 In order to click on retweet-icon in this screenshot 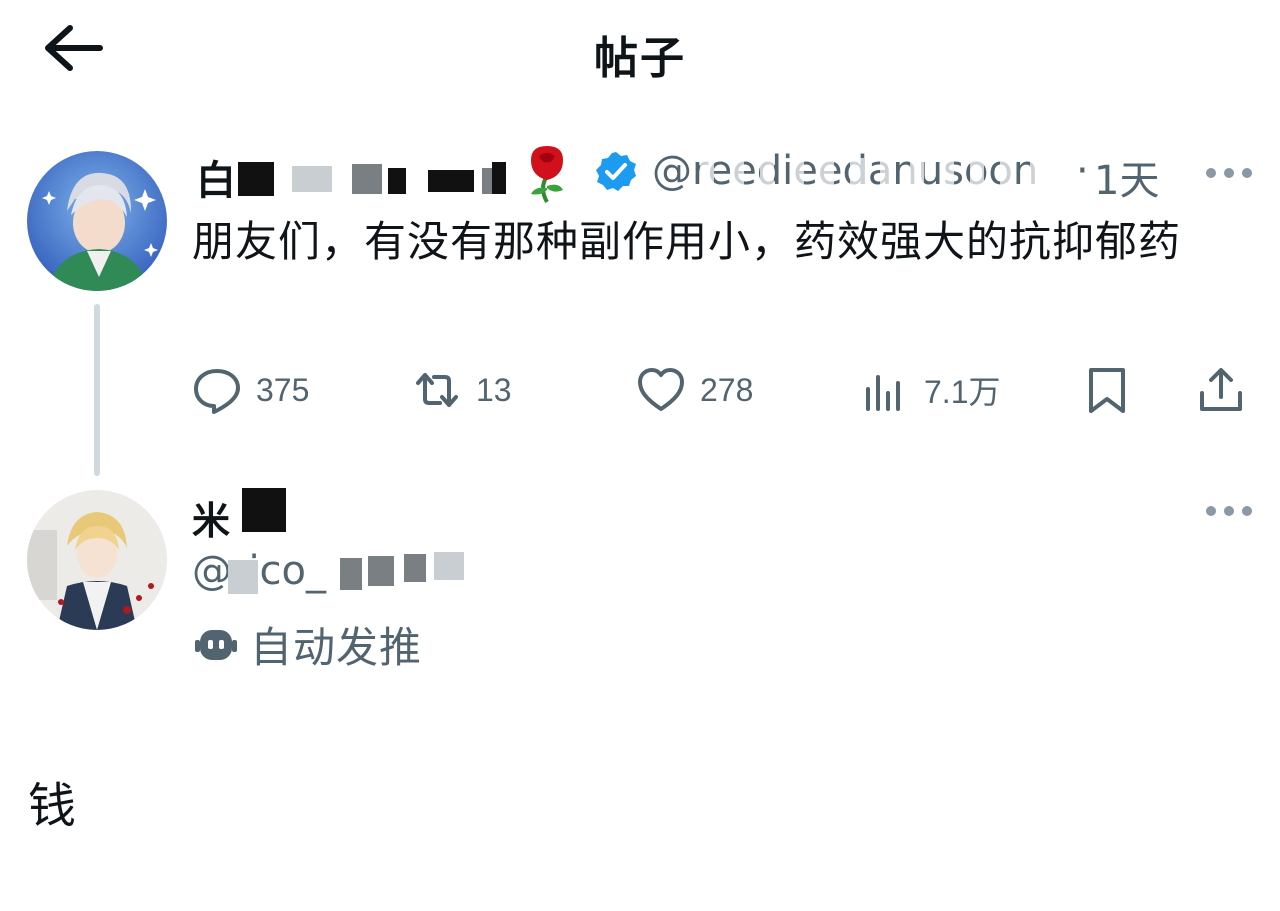, I will do `click(437, 390)`.